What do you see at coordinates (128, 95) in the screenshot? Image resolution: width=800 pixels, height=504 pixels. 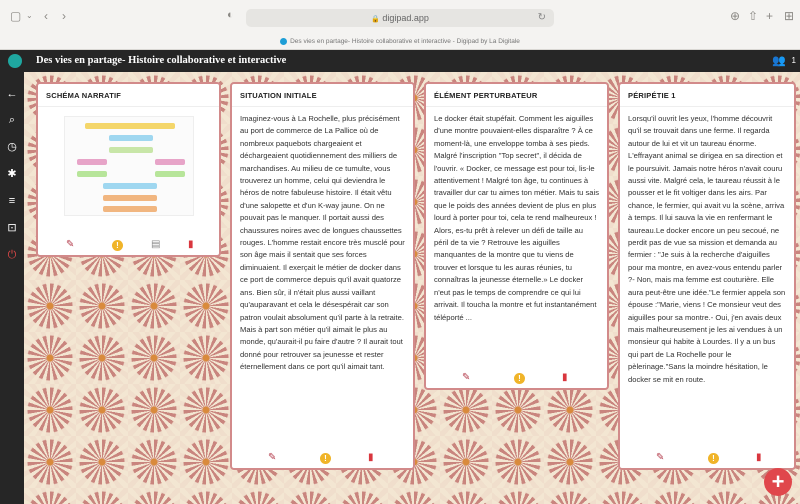 I see `column-title: SCHÉMA NARRATIF` at bounding box center [128, 95].